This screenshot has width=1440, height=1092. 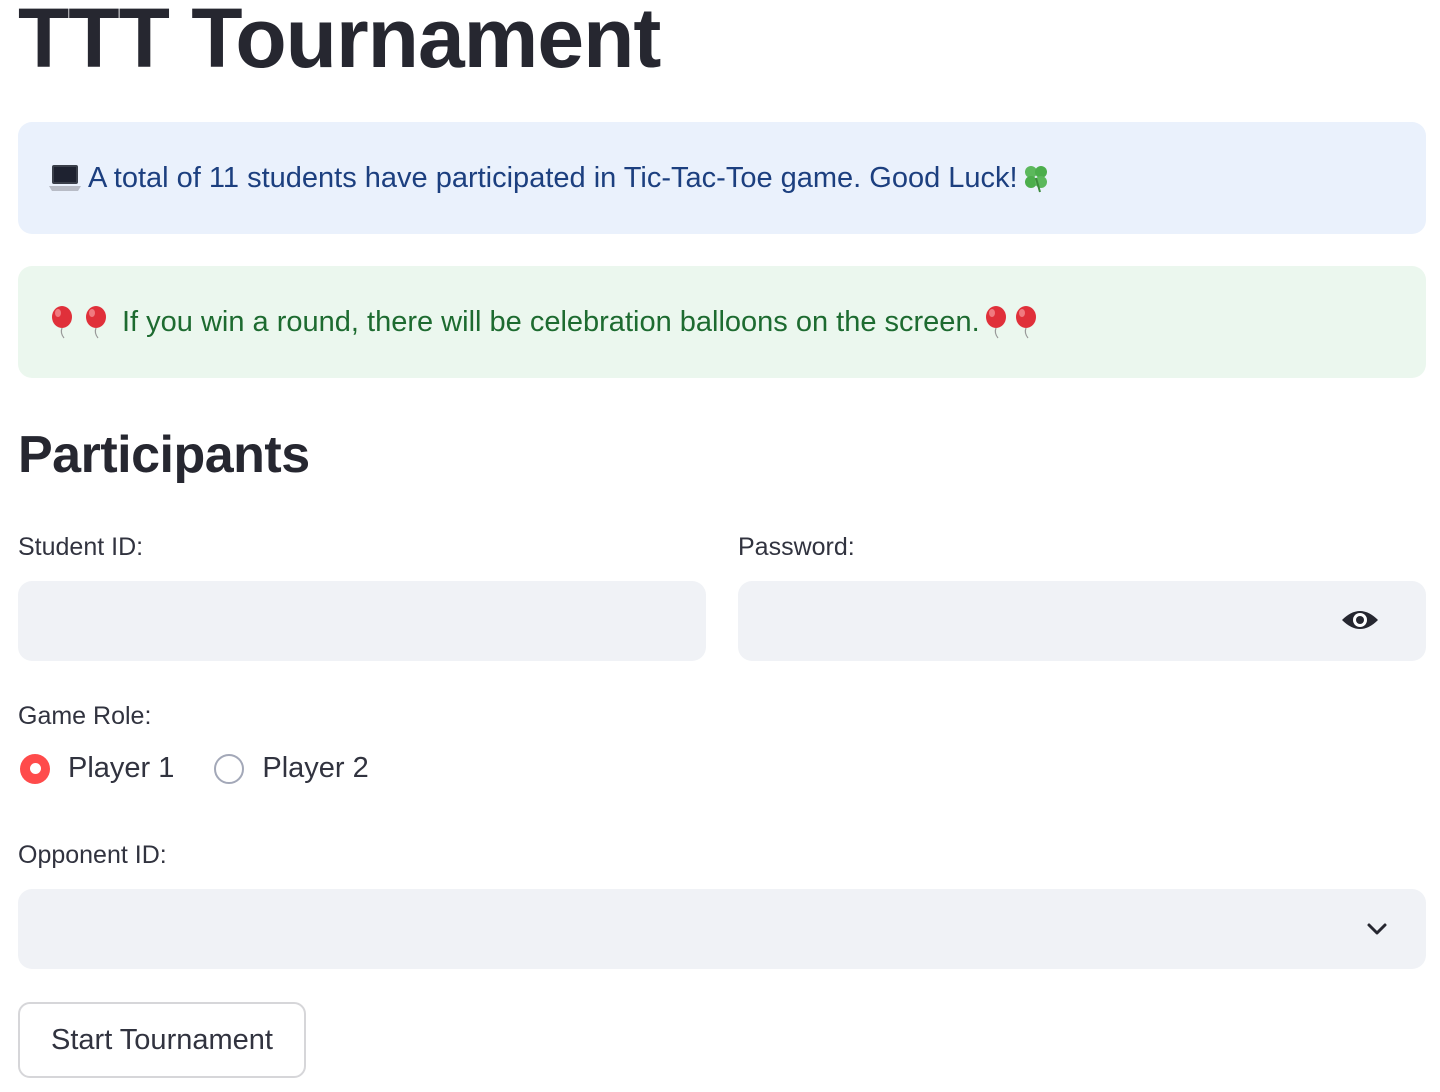 What do you see at coordinates (362, 621) in the screenshot?
I see `student-id-input` at bounding box center [362, 621].